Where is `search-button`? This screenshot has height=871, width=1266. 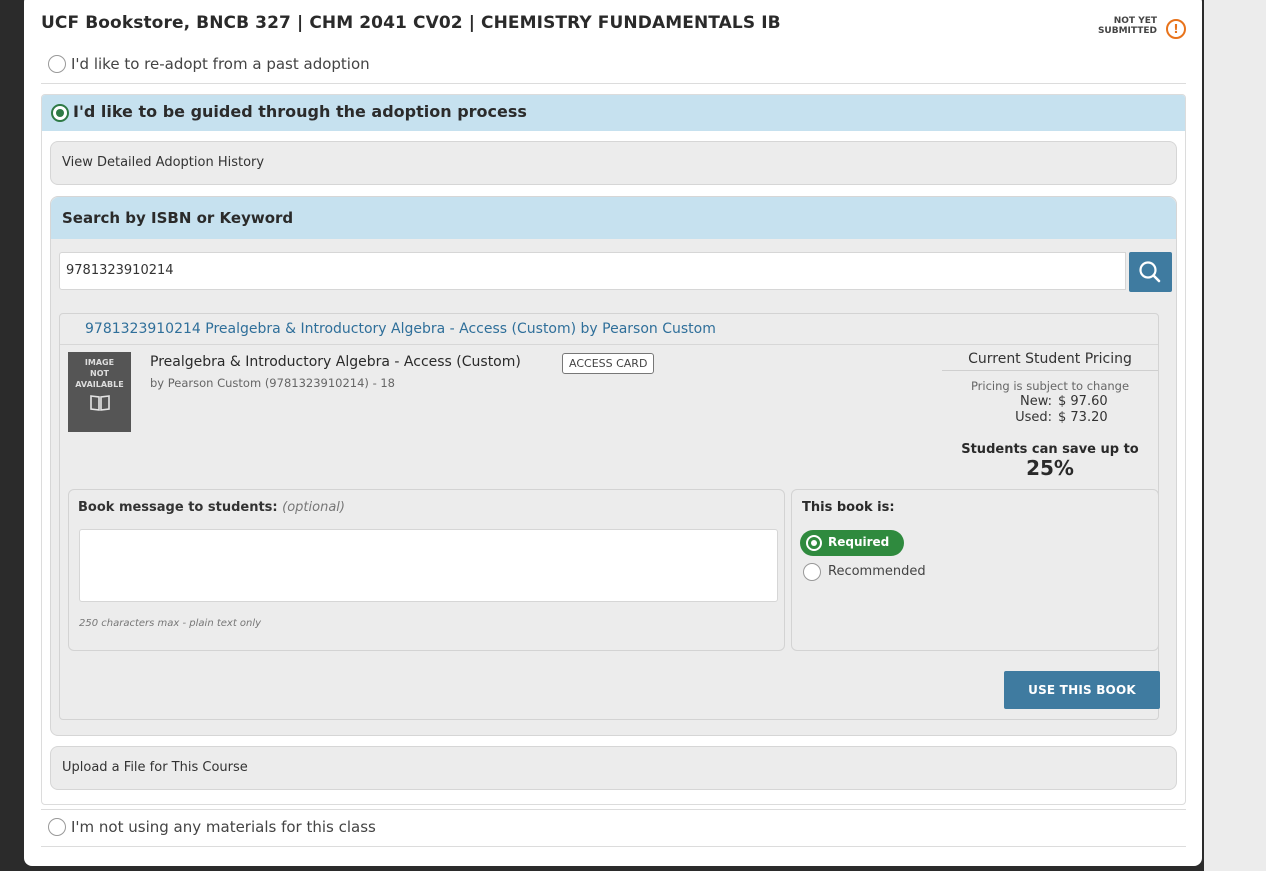 search-button is located at coordinates (1150, 272).